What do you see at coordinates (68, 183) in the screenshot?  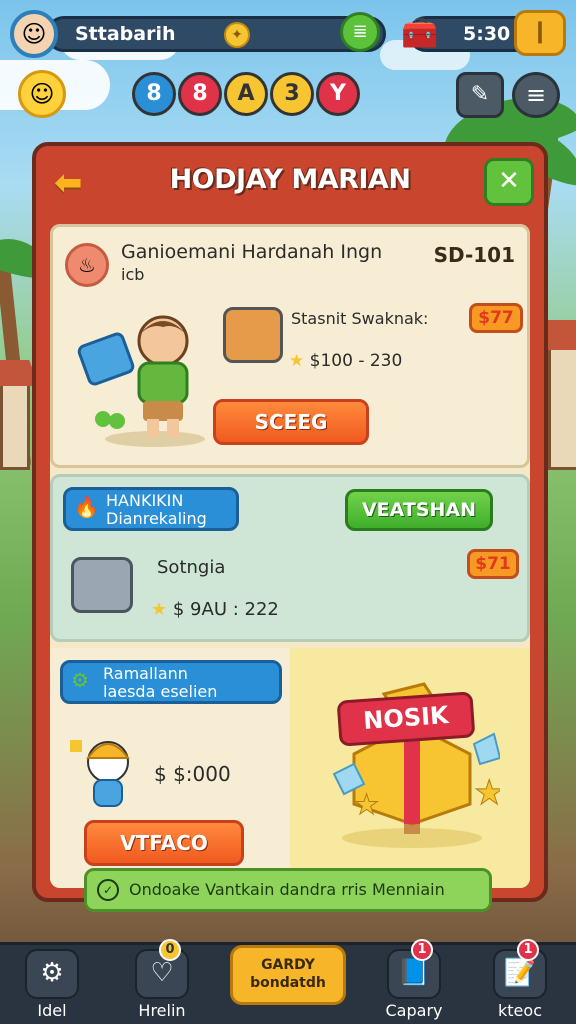 I see `arrow-left-icon: ⬅` at bounding box center [68, 183].